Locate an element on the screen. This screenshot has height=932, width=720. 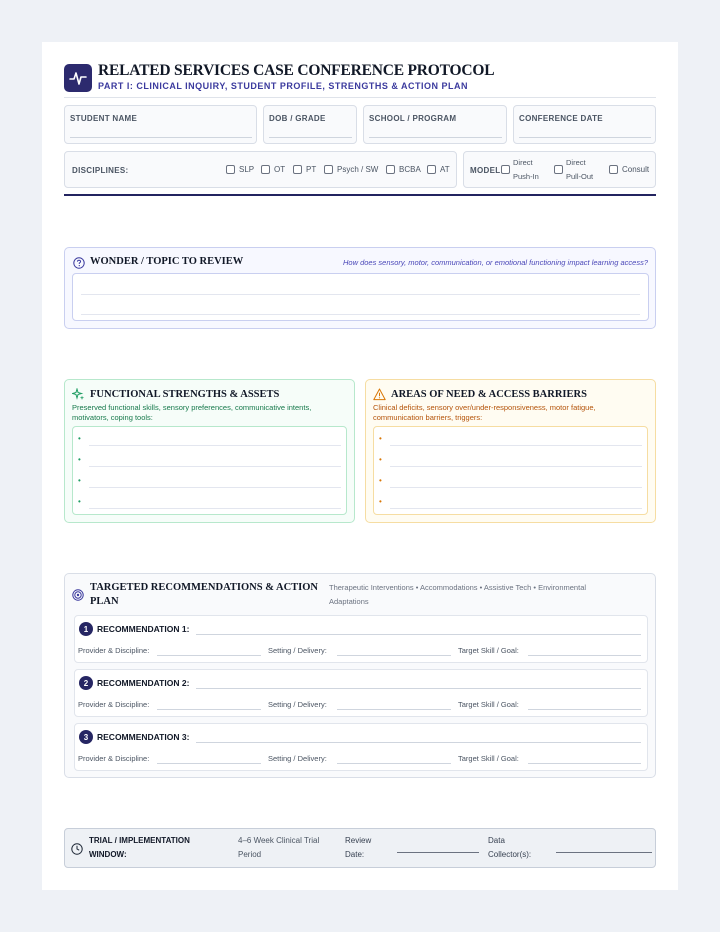
divider is located at coordinates (360, 97).